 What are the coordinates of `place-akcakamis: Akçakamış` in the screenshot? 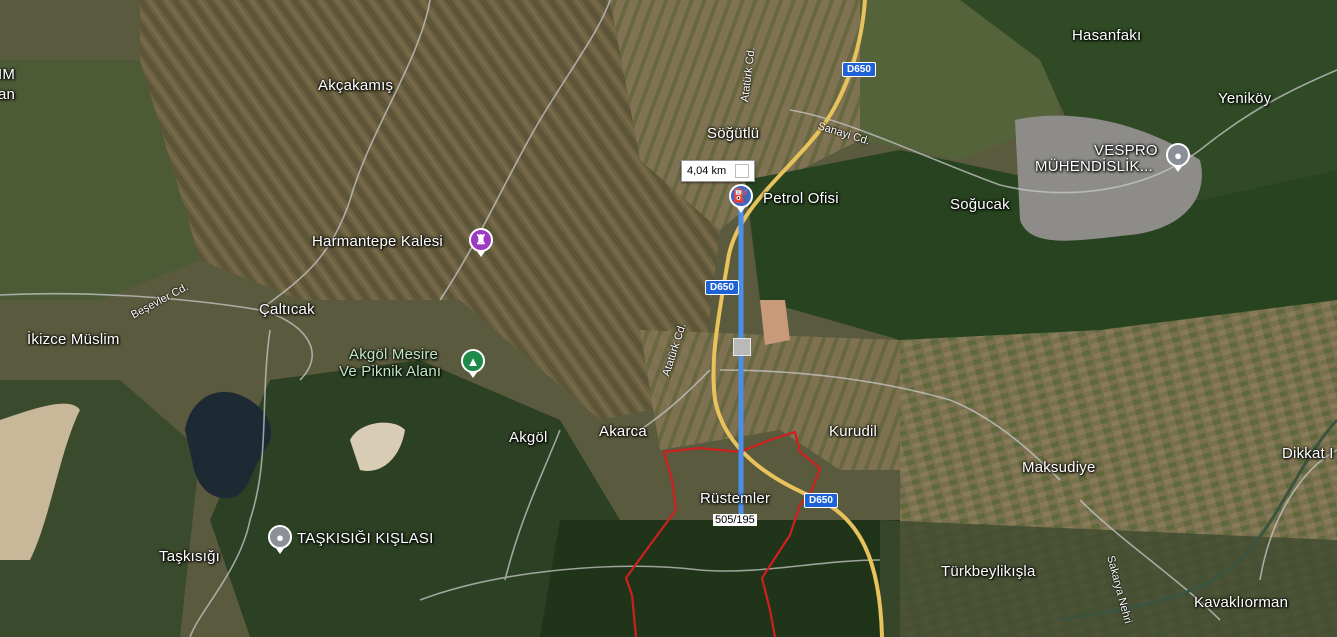 It's located at (355, 85).